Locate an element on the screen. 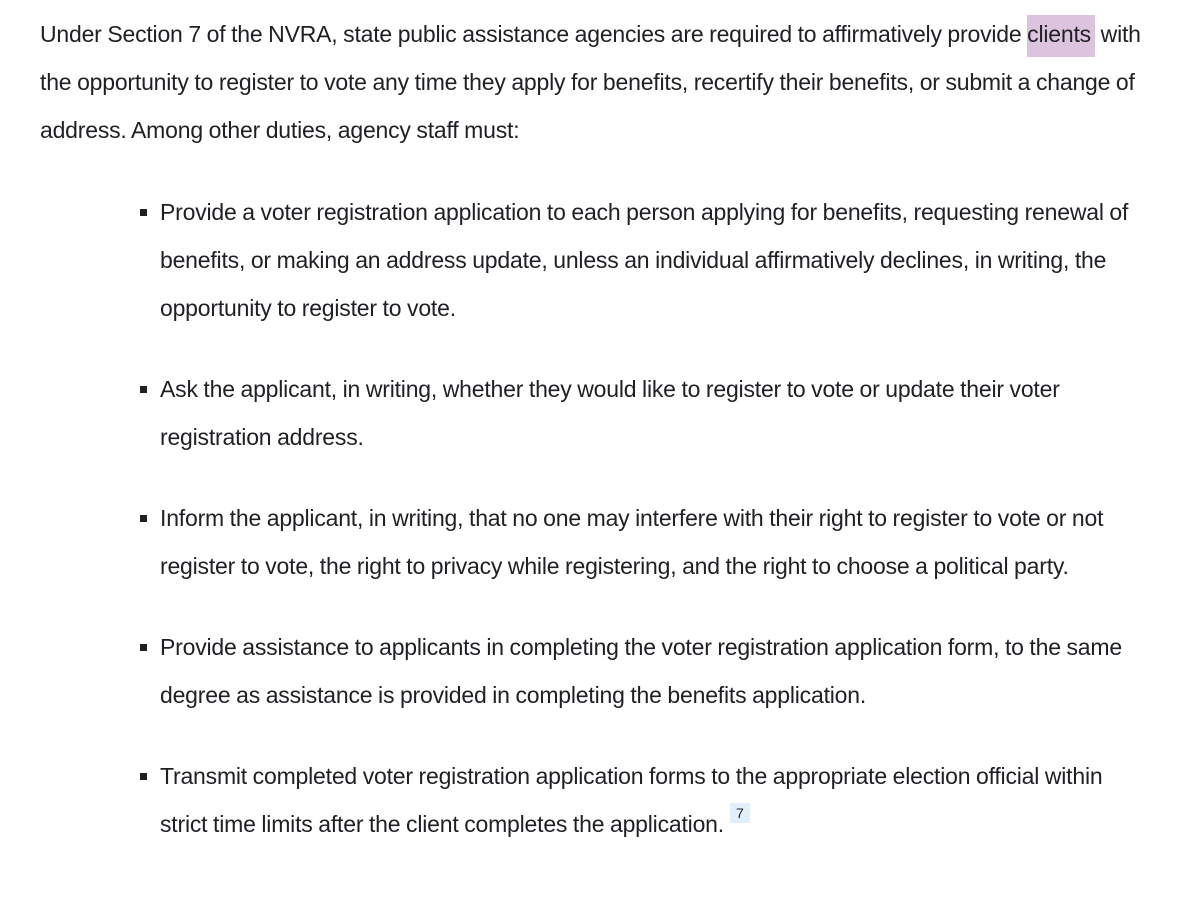  footnote-link: 7 is located at coordinates (739, 813).